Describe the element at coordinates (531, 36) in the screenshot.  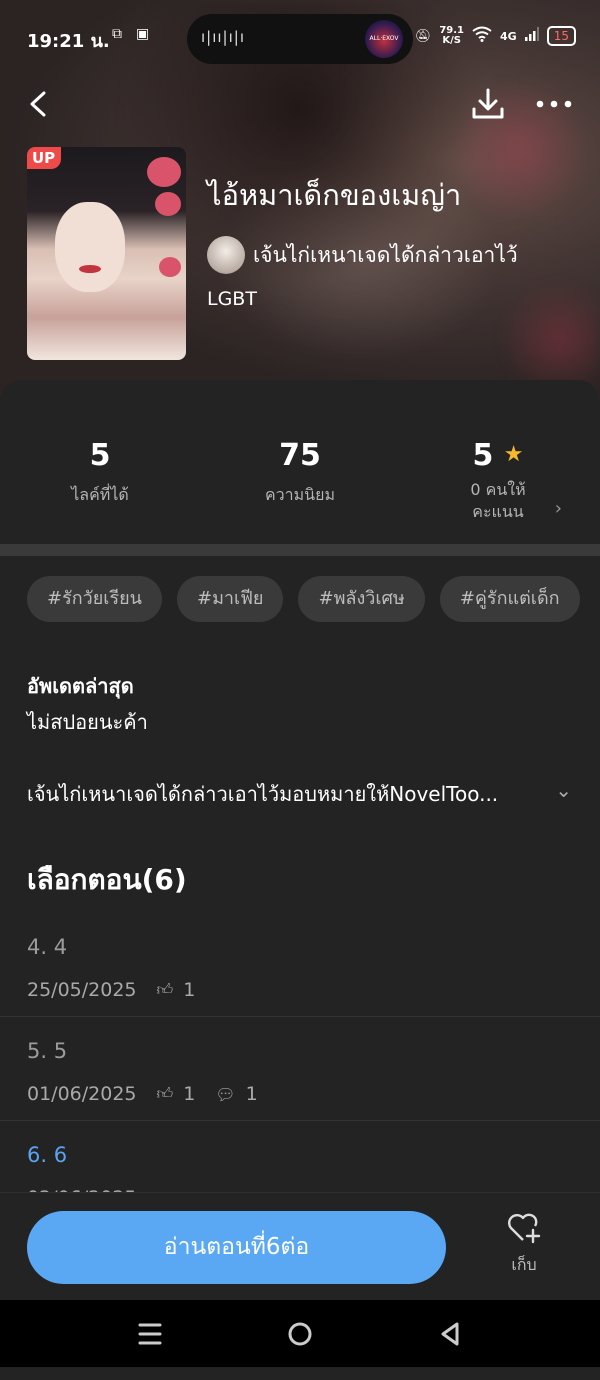
I see `signal-icon` at that location.